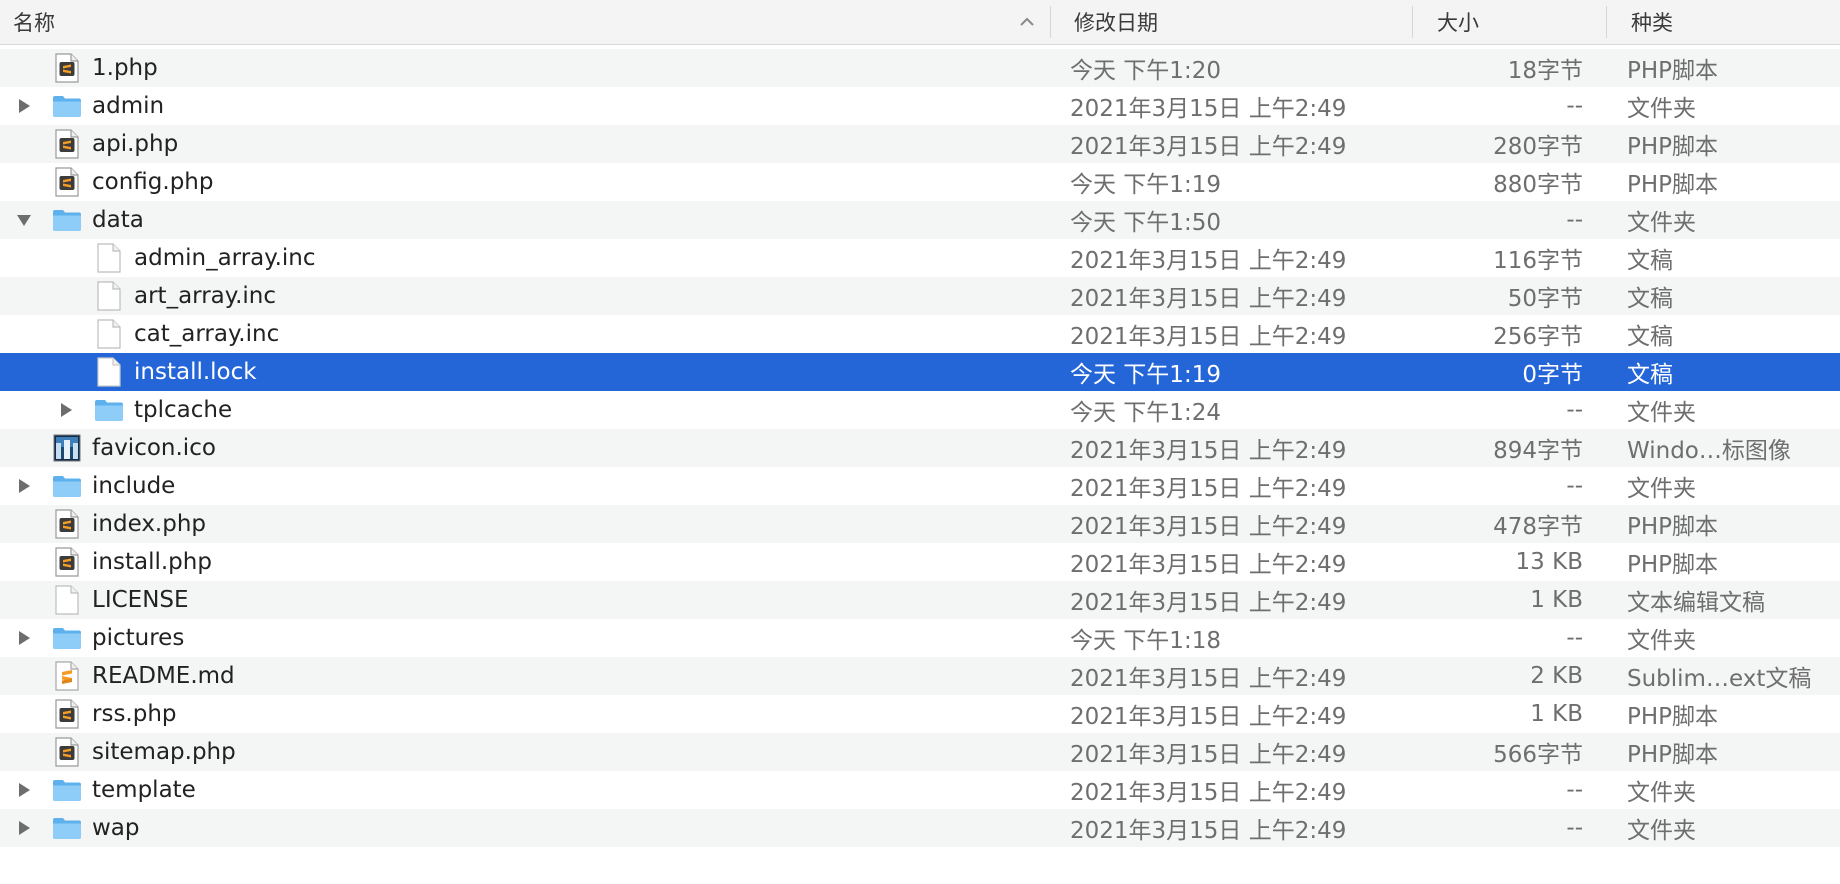 The width and height of the screenshot is (1840, 884). Describe the element at coordinates (1545, 299) in the screenshot. I see `file-size: 50字节` at that location.